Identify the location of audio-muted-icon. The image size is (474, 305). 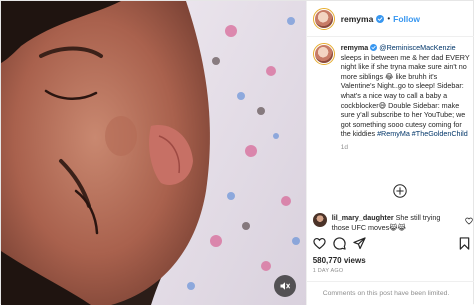
(285, 286).